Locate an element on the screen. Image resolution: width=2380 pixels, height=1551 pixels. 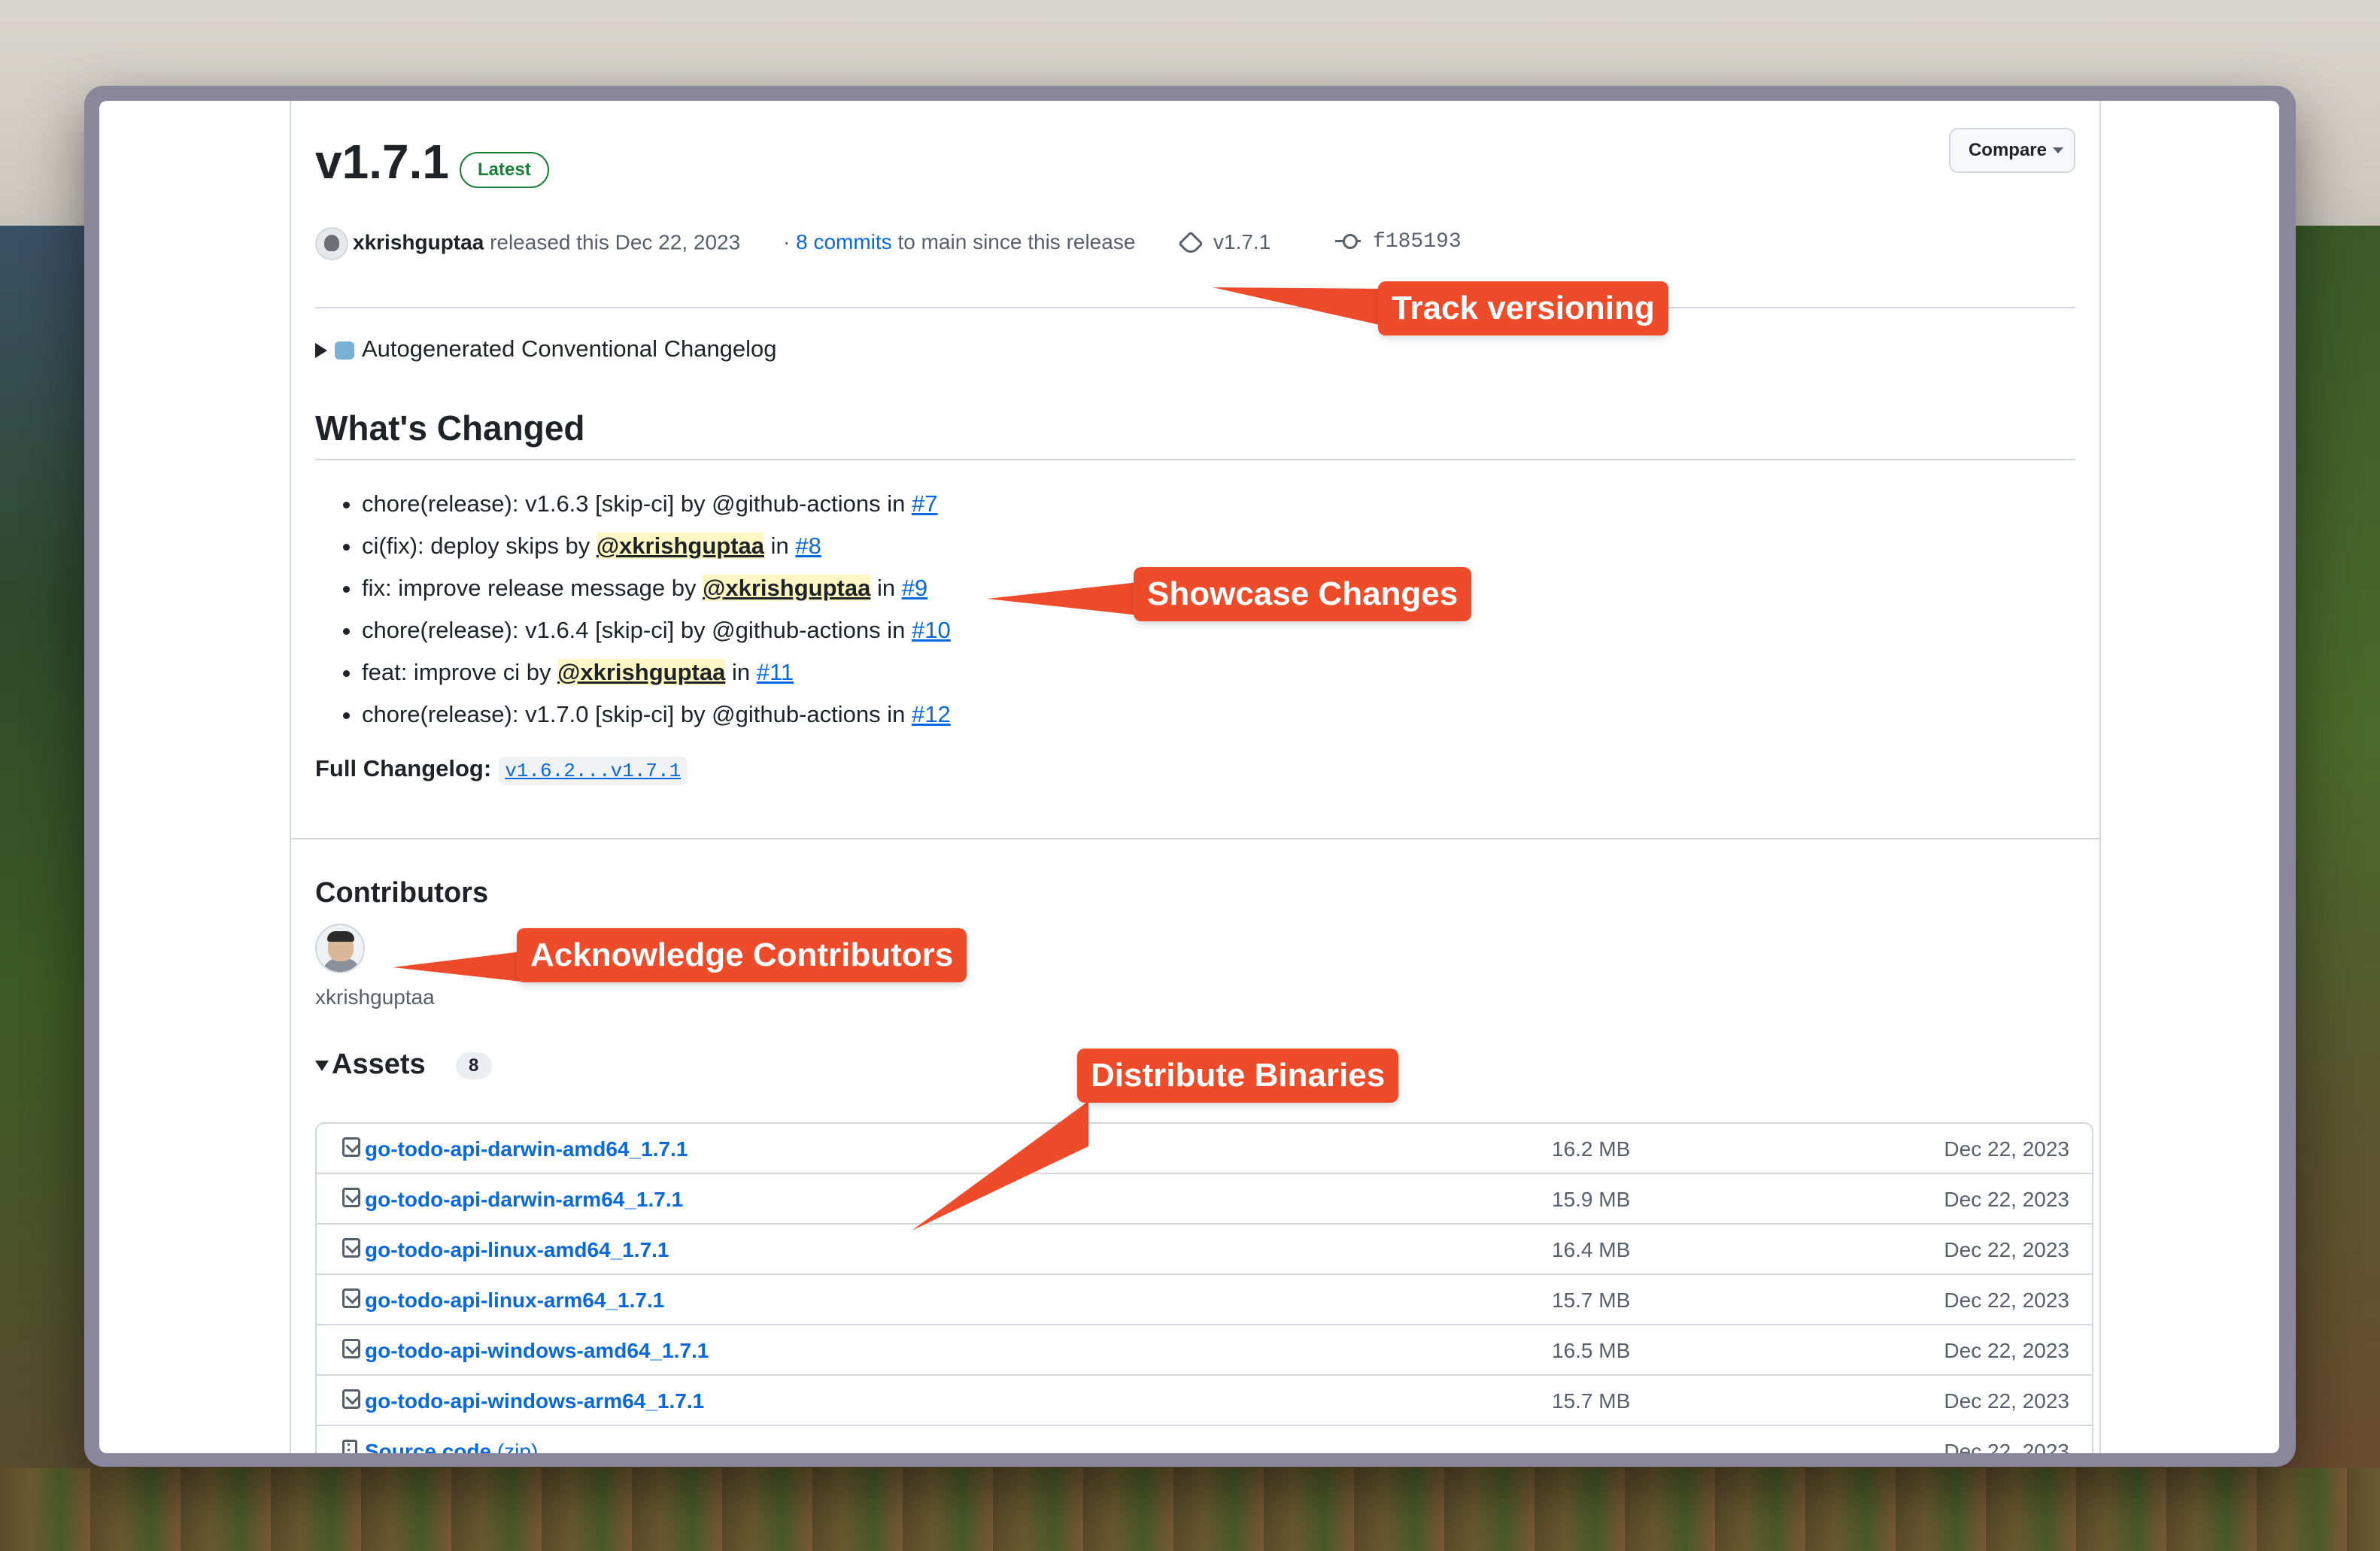
pr-link: #7 is located at coordinates (924, 504).